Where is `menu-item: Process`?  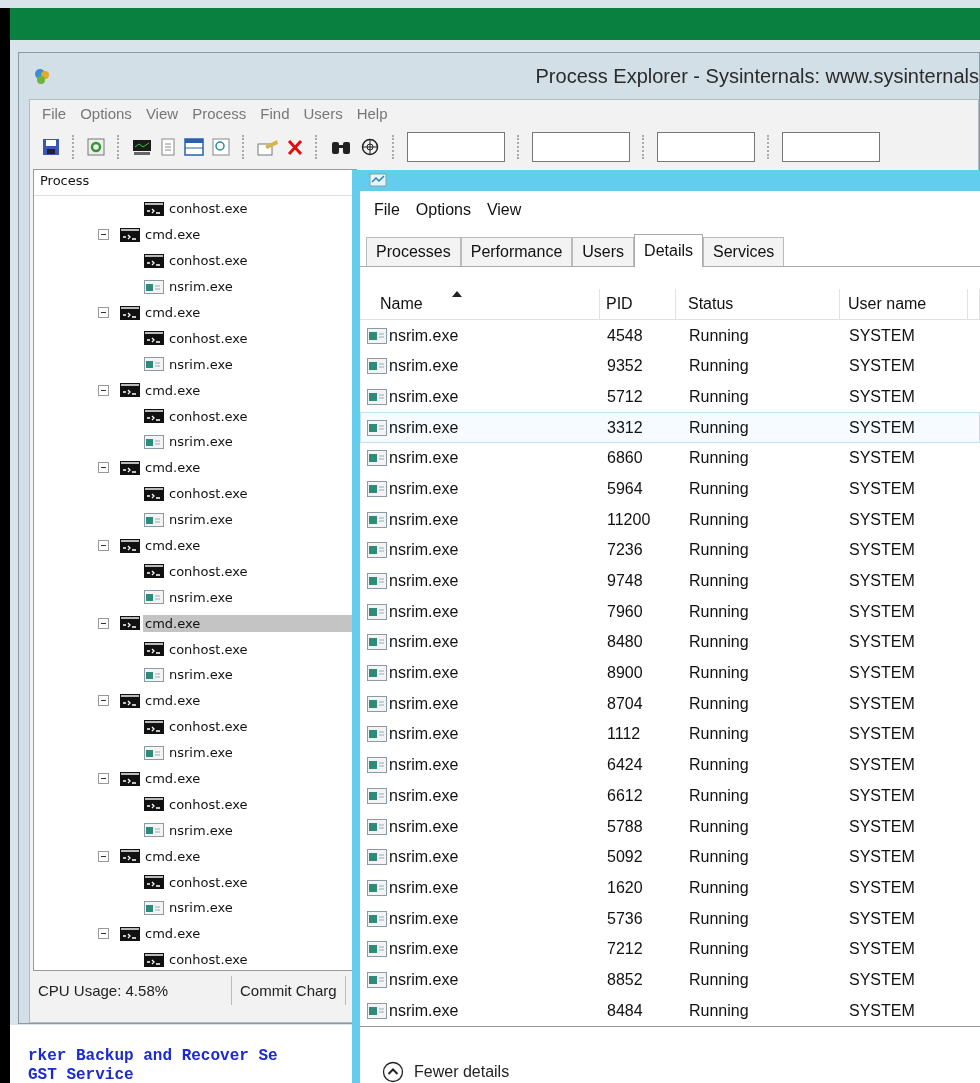 menu-item: Process is located at coordinates (219, 117).